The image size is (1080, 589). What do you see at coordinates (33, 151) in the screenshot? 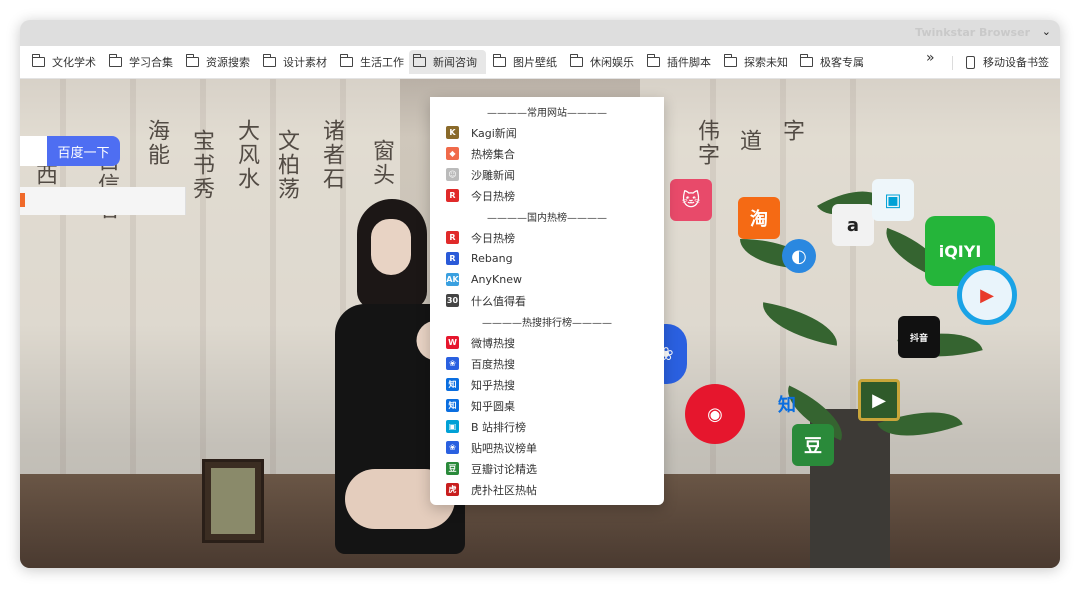
I see `search-input` at bounding box center [33, 151].